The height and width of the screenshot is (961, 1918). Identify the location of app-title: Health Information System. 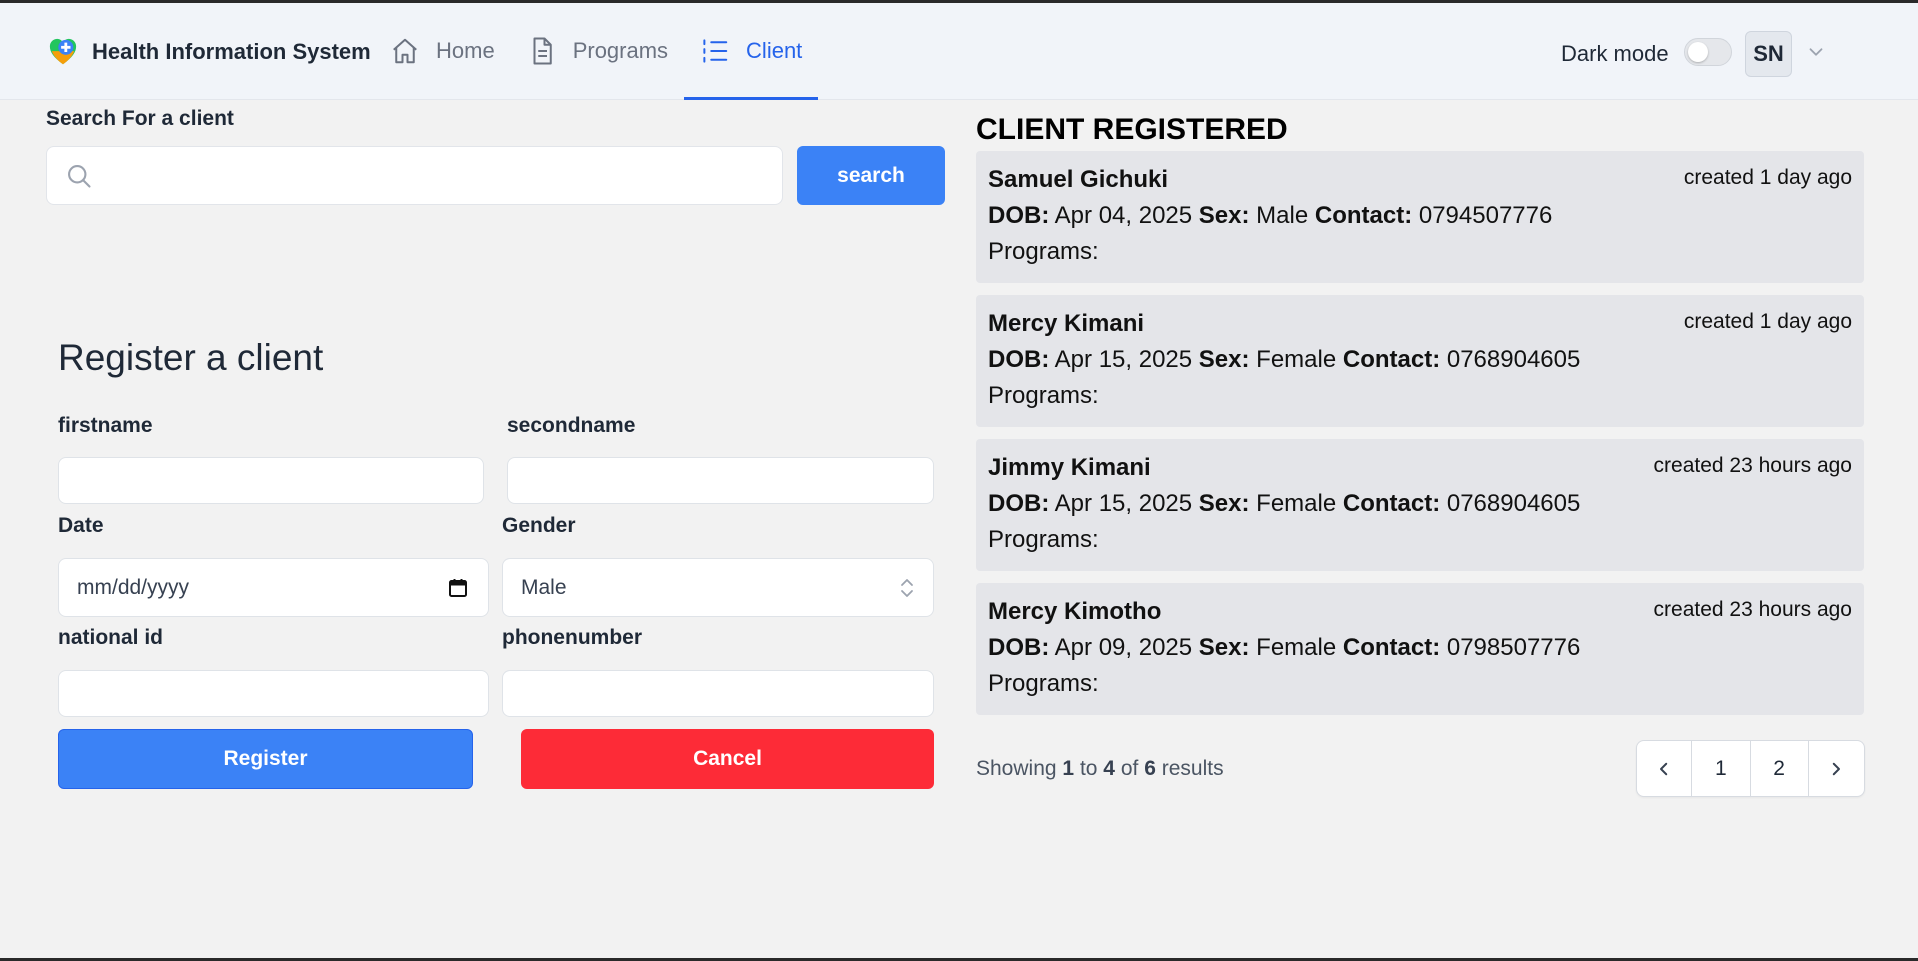
(231, 51).